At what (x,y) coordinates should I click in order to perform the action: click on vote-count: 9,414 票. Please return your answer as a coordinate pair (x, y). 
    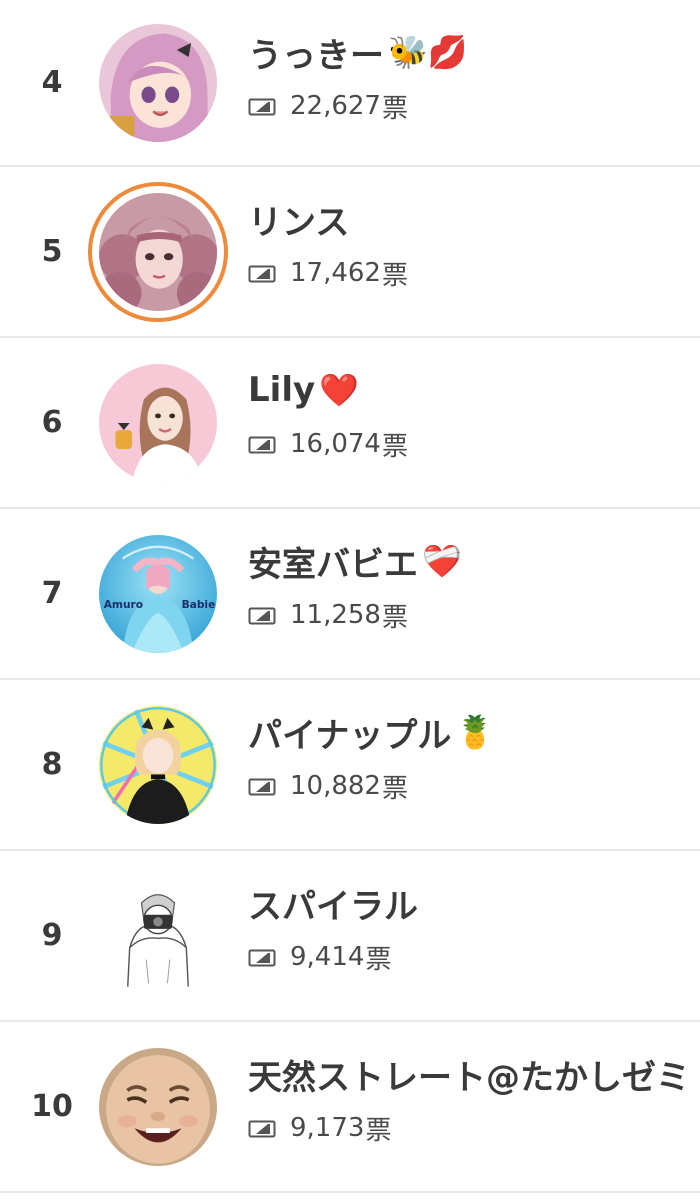
    Looking at the image, I should click on (319, 957).